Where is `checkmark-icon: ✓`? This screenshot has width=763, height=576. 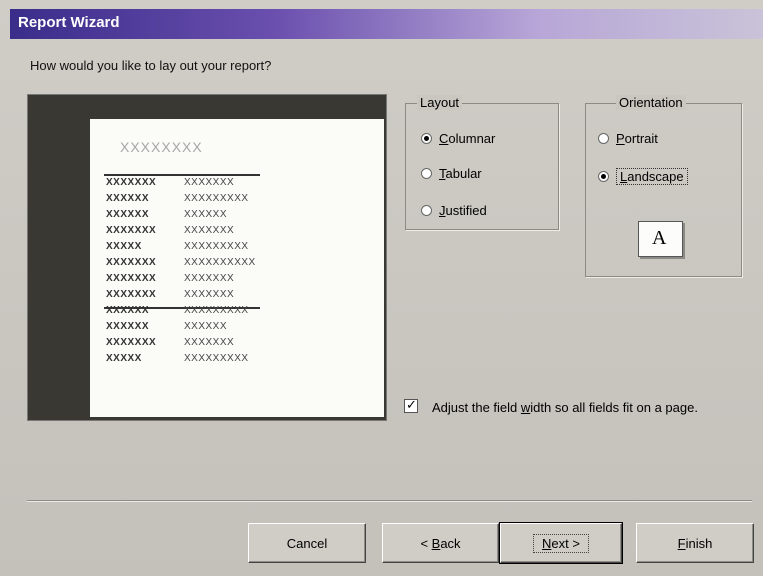 checkmark-icon: ✓ is located at coordinates (411, 404).